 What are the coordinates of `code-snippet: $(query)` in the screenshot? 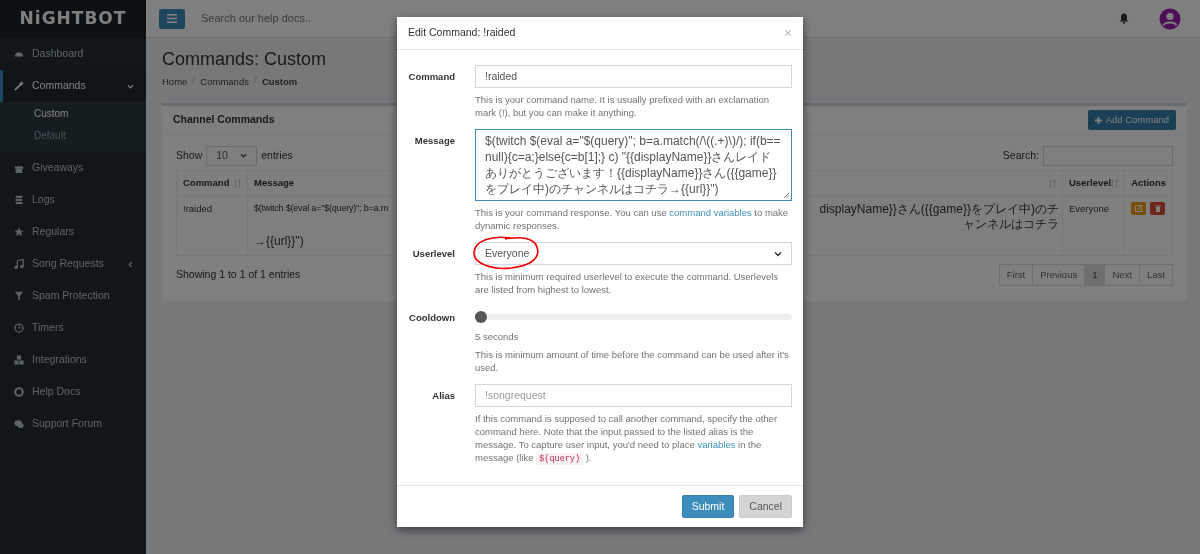 It's located at (560, 459).